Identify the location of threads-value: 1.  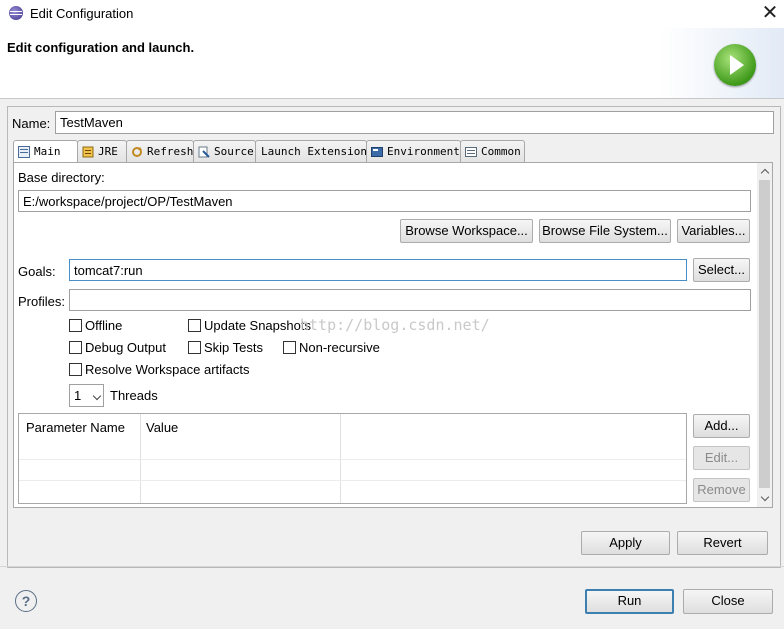
(78, 395).